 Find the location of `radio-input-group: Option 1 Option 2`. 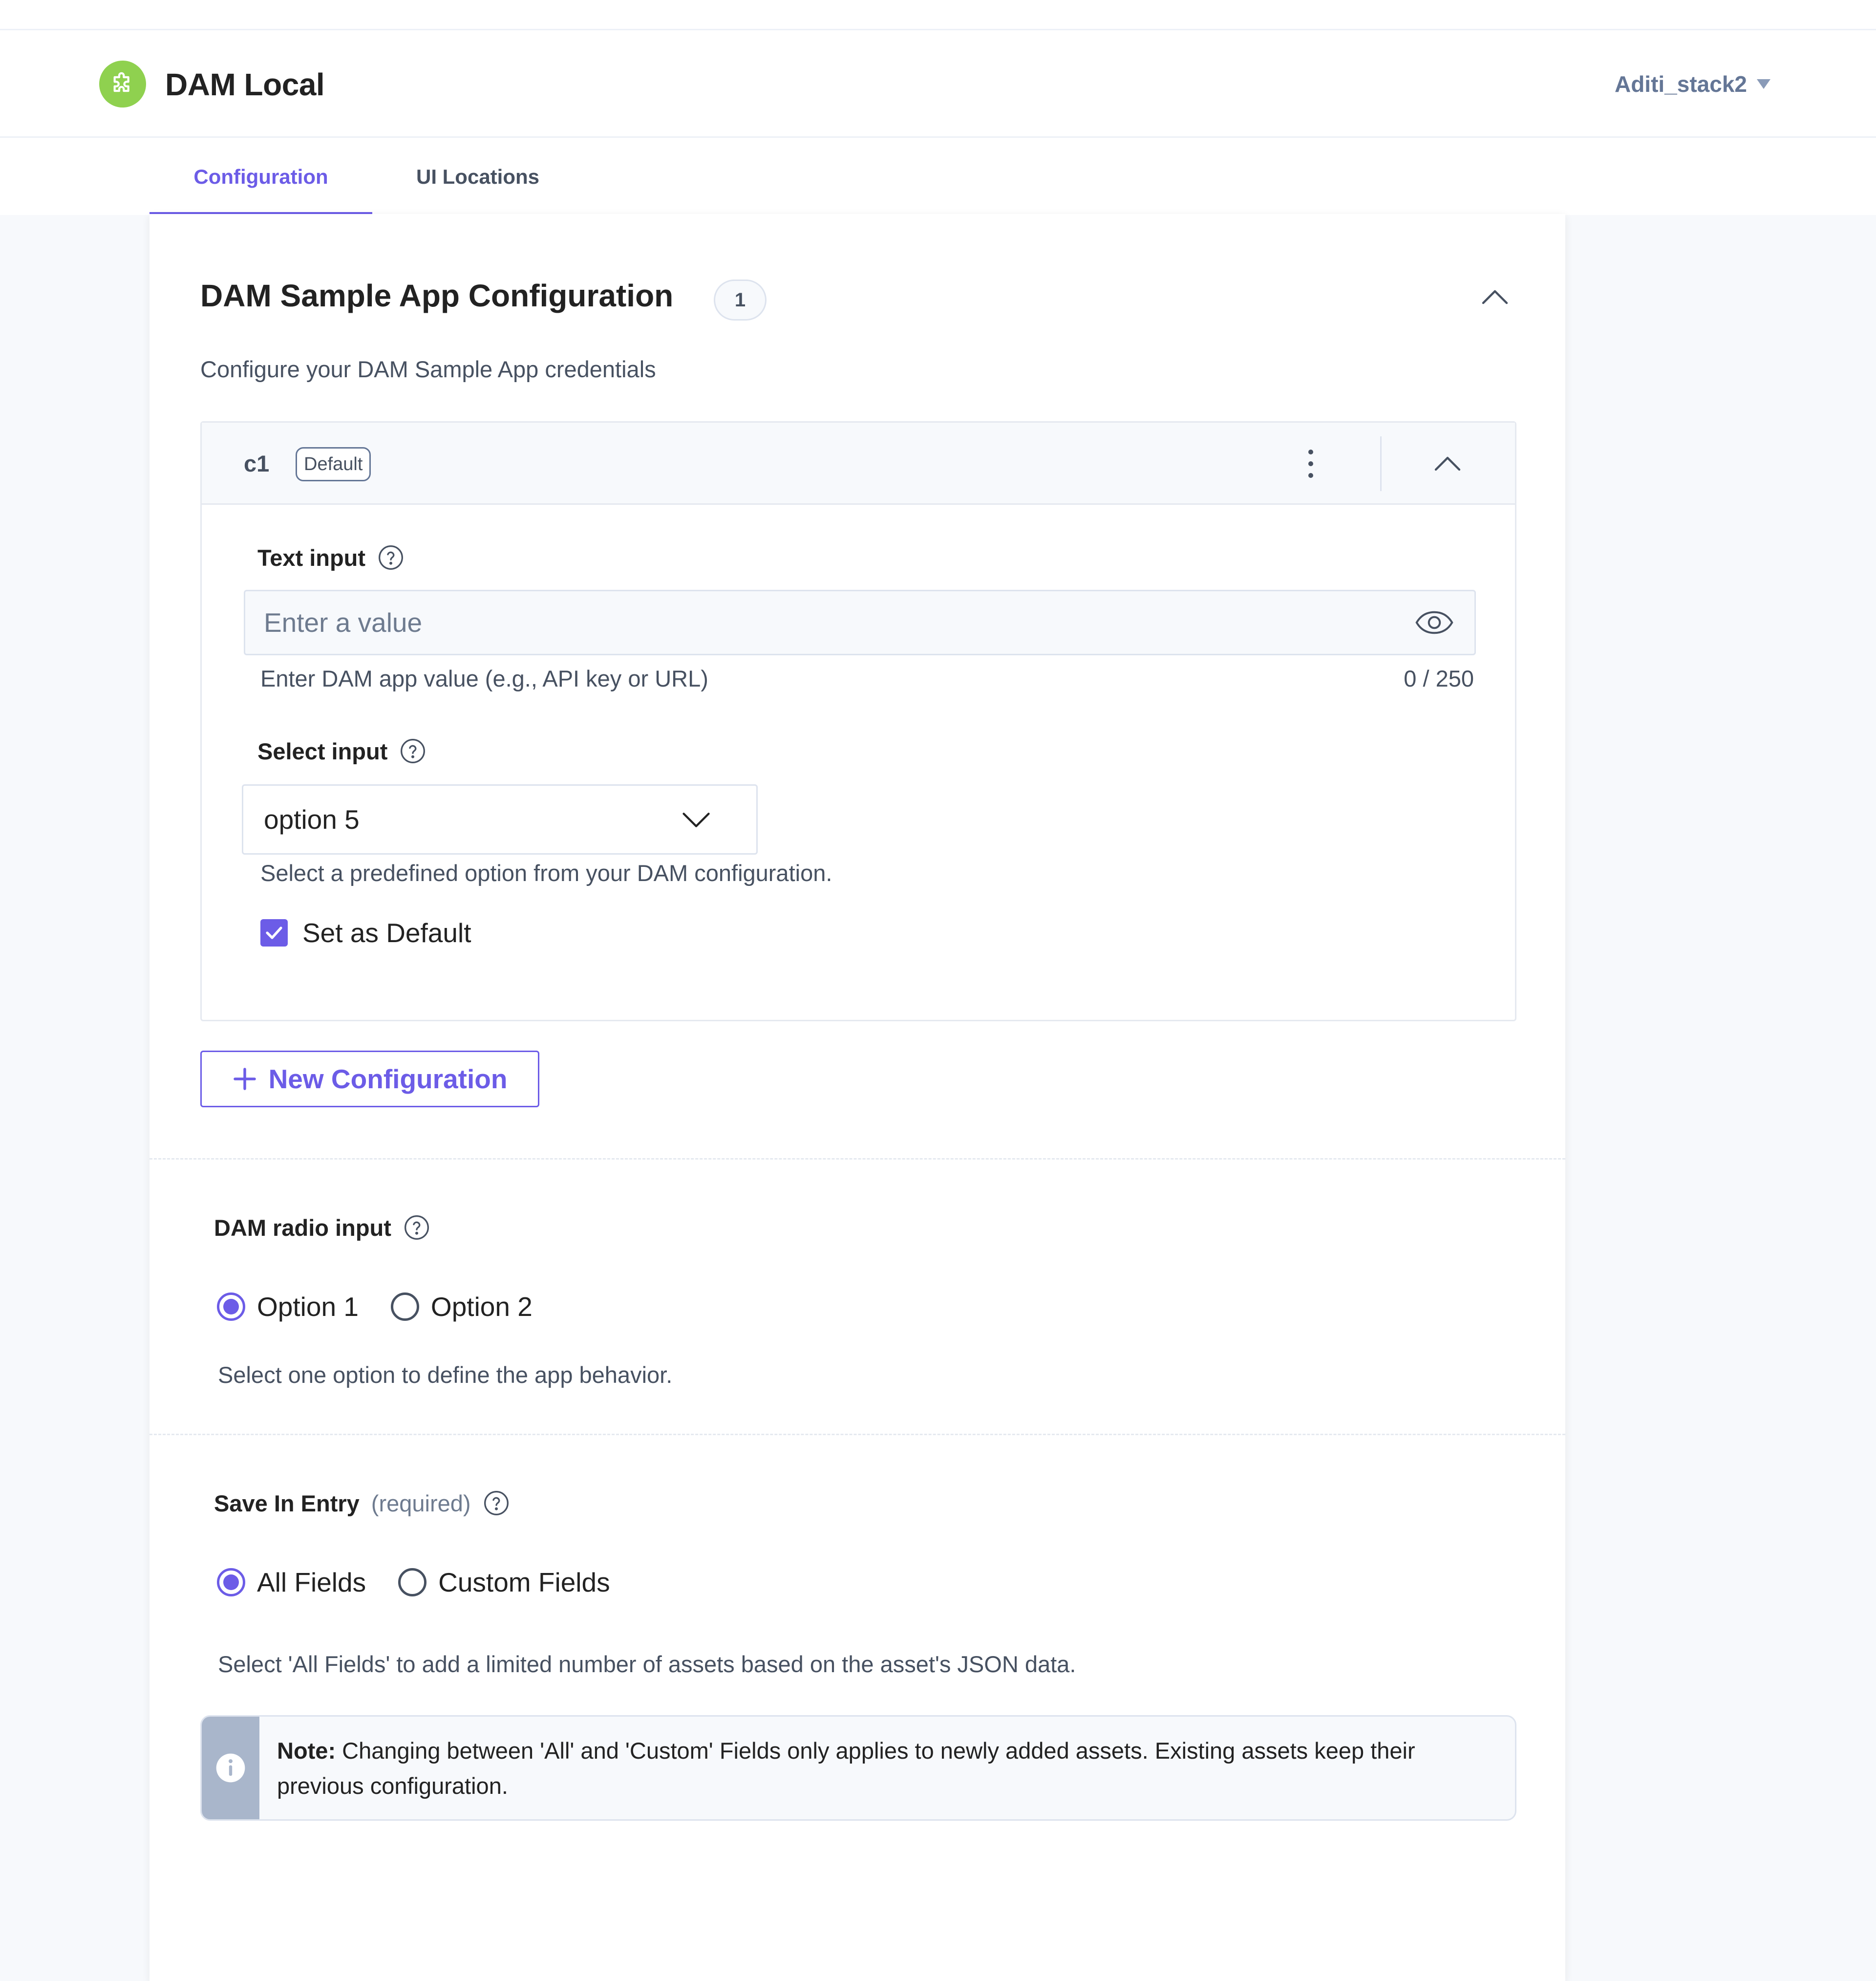

radio-input-group: Option 1 Option 2 is located at coordinates (391, 1306).